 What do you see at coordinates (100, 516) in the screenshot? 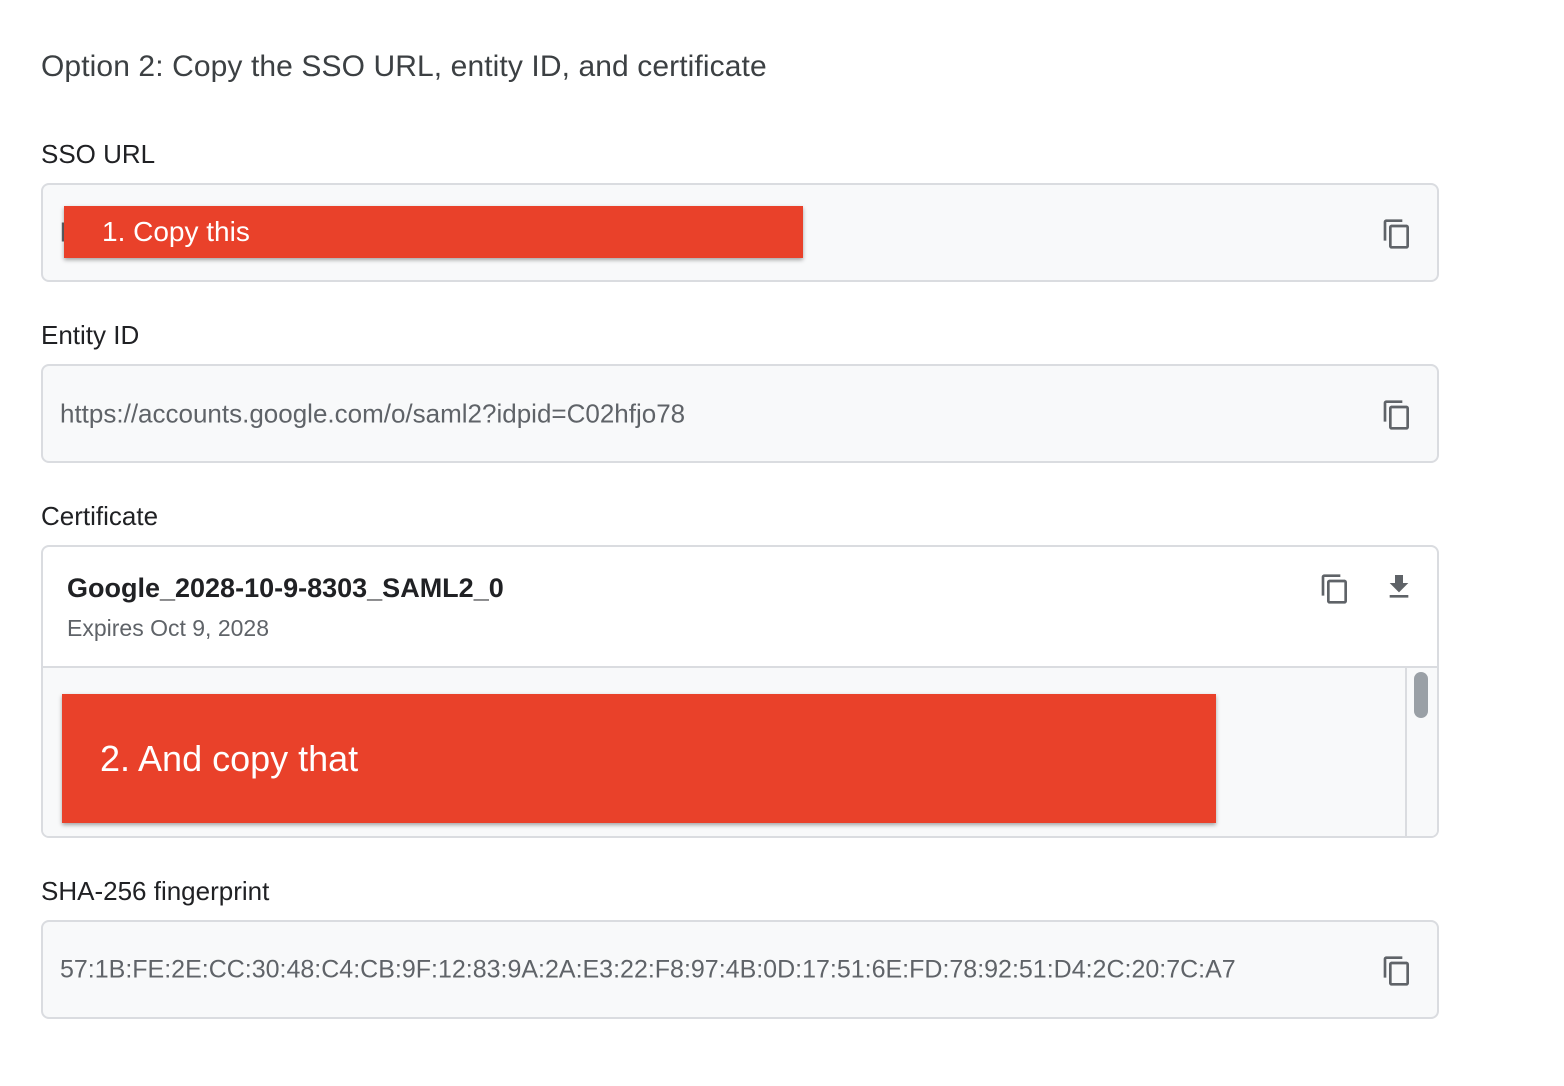
I see `certificate-label: Certificate` at bounding box center [100, 516].